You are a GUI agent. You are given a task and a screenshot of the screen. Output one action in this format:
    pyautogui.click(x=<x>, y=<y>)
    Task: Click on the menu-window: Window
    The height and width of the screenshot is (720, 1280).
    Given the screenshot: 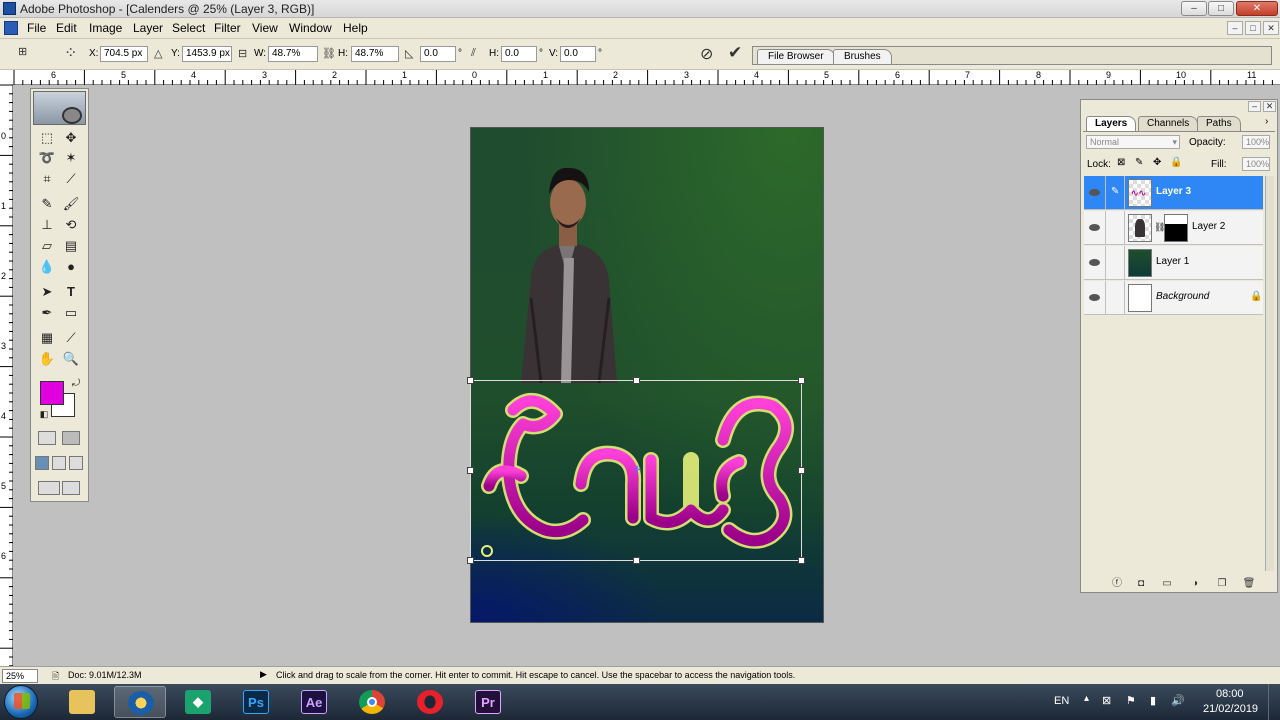 What is the action you would take?
    pyautogui.click(x=310, y=28)
    